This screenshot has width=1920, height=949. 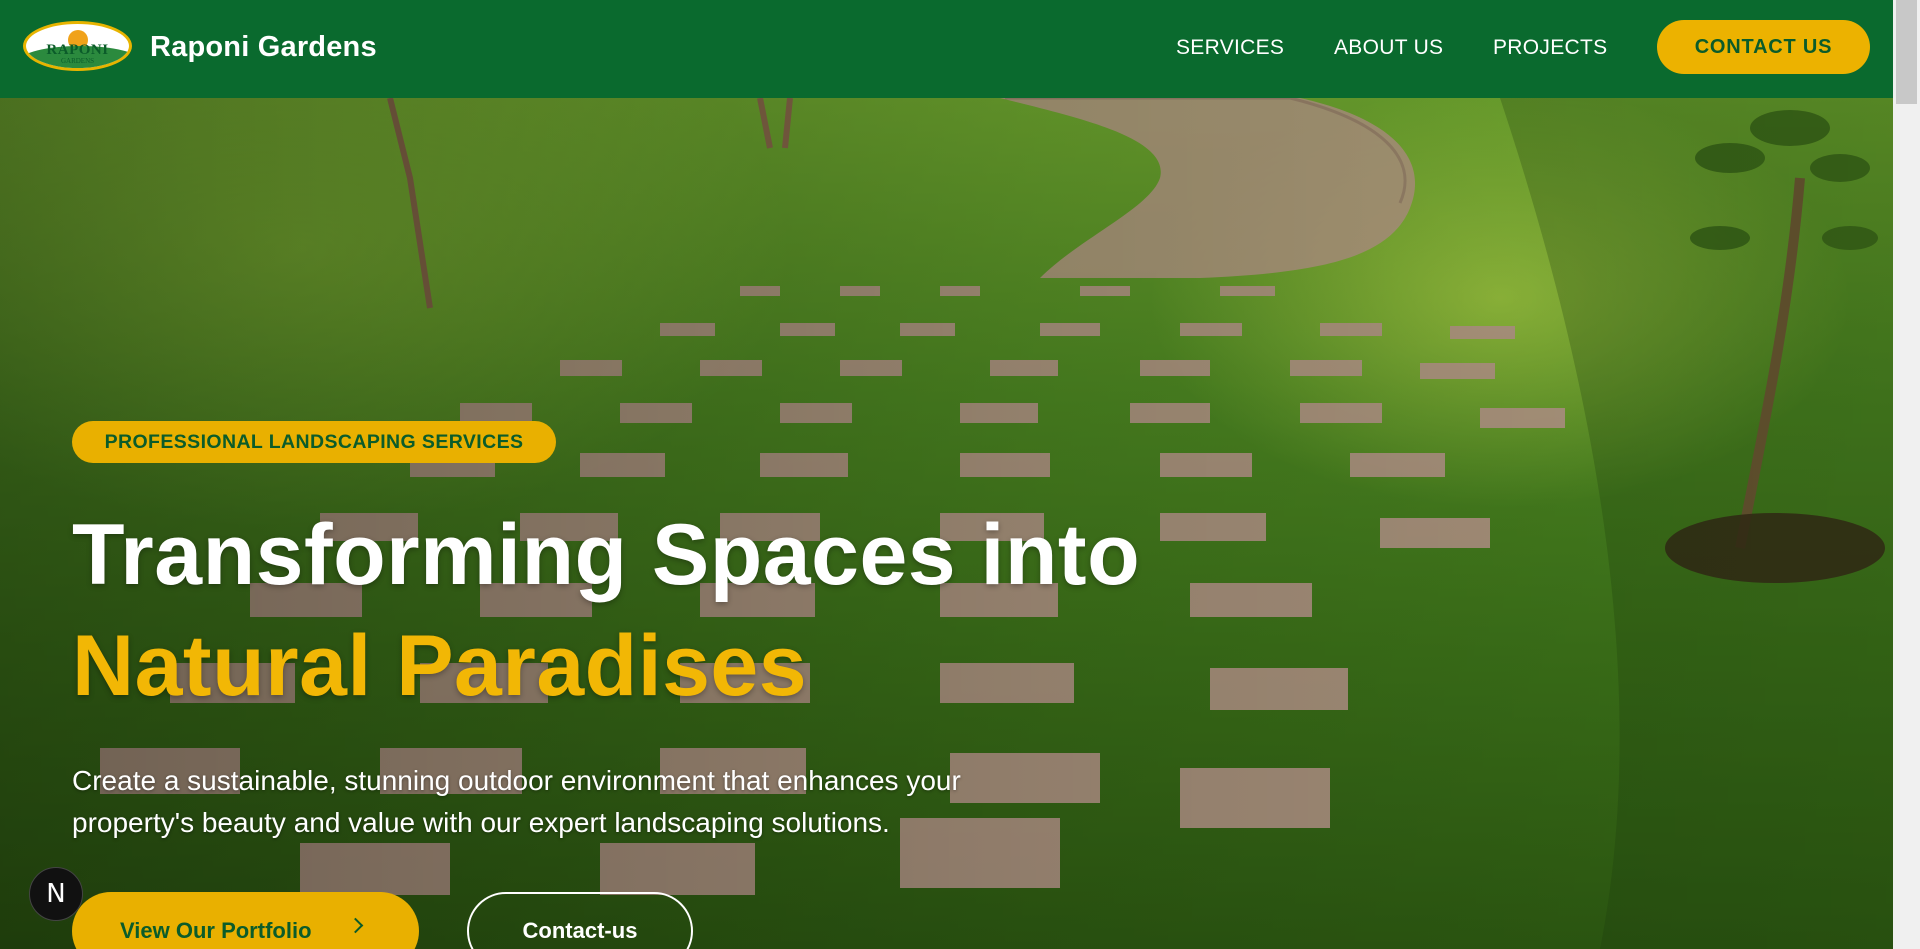 I want to click on contact-us-button: CONTACT US, so click(x=1763, y=47).